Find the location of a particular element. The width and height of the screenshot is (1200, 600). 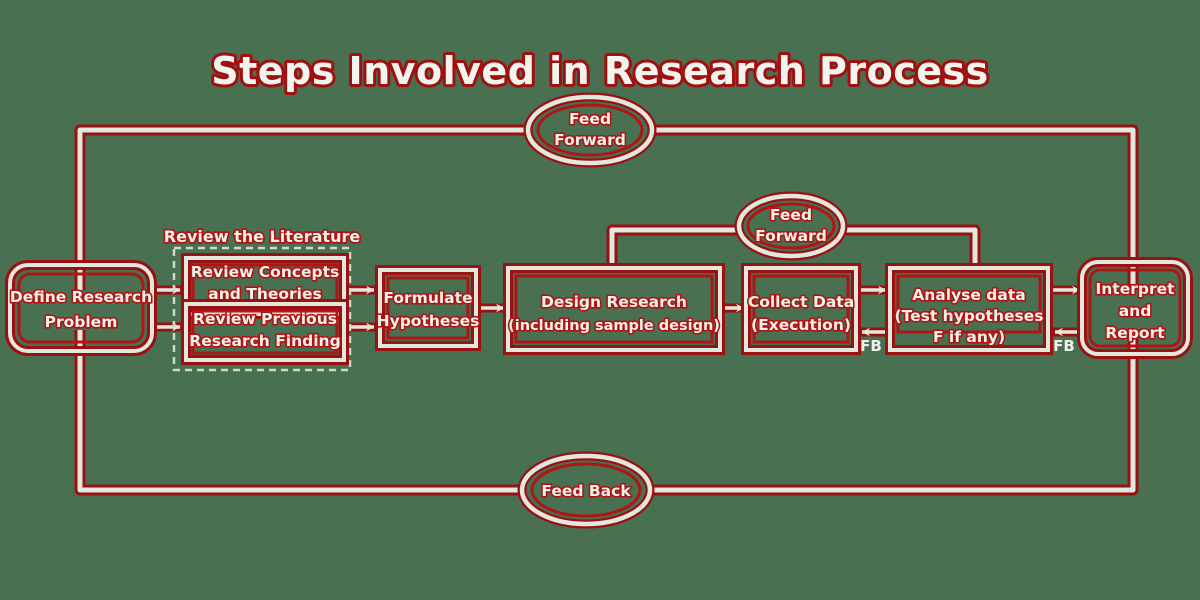

design-research-line1: Design Research is located at coordinates (614, 302).